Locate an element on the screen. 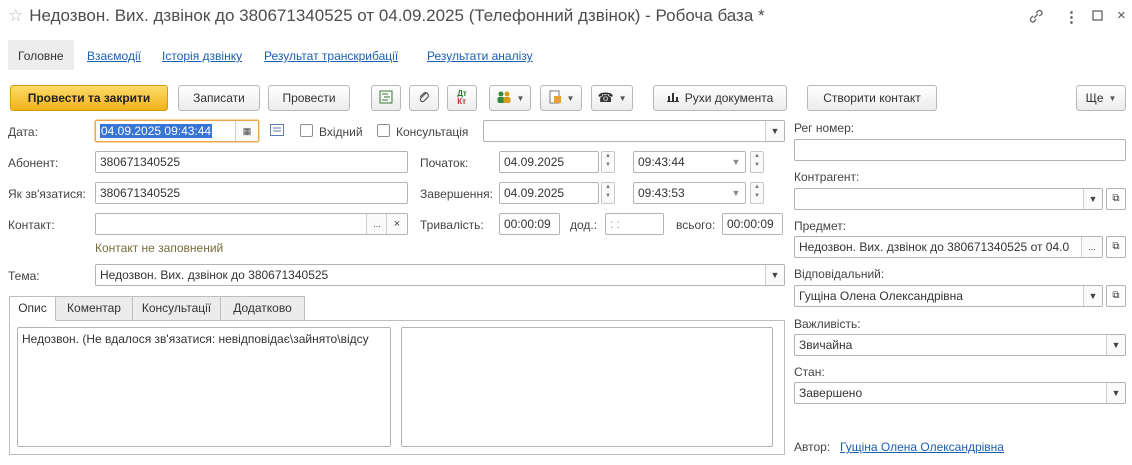 This screenshot has width=1132, height=465. more-menu-button: Ще ▼ is located at coordinates (1101, 98).